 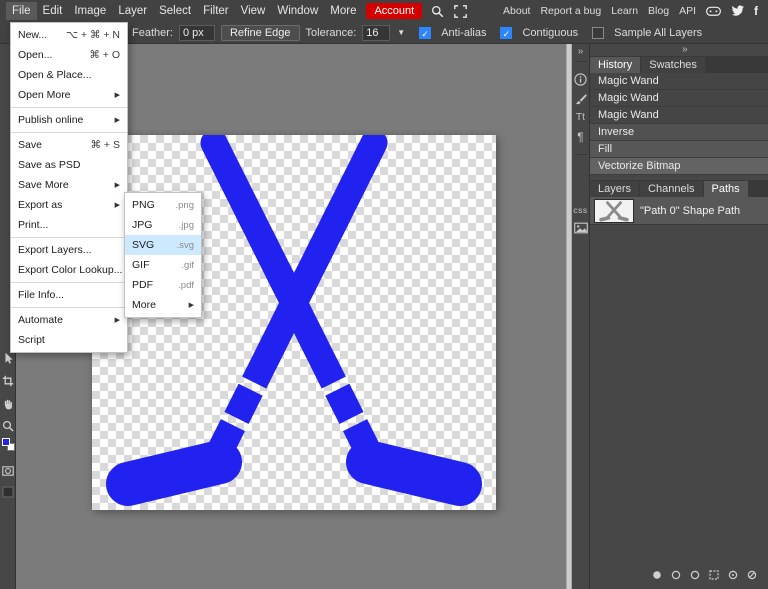 I want to click on paragraph-panel-icon: ¶, so click(x=580, y=137).